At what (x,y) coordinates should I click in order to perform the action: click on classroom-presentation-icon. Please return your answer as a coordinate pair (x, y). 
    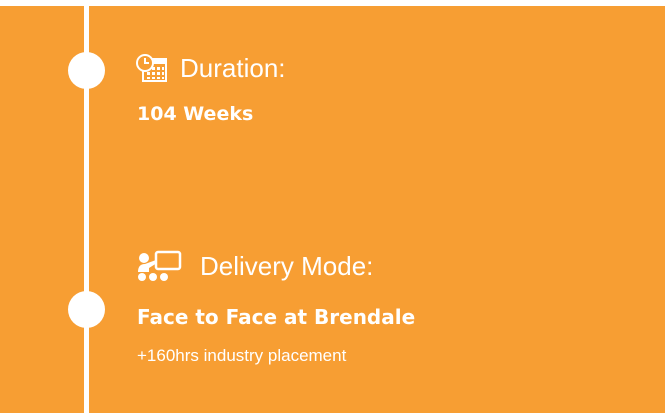
    Looking at the image, I should click on (161, 266).